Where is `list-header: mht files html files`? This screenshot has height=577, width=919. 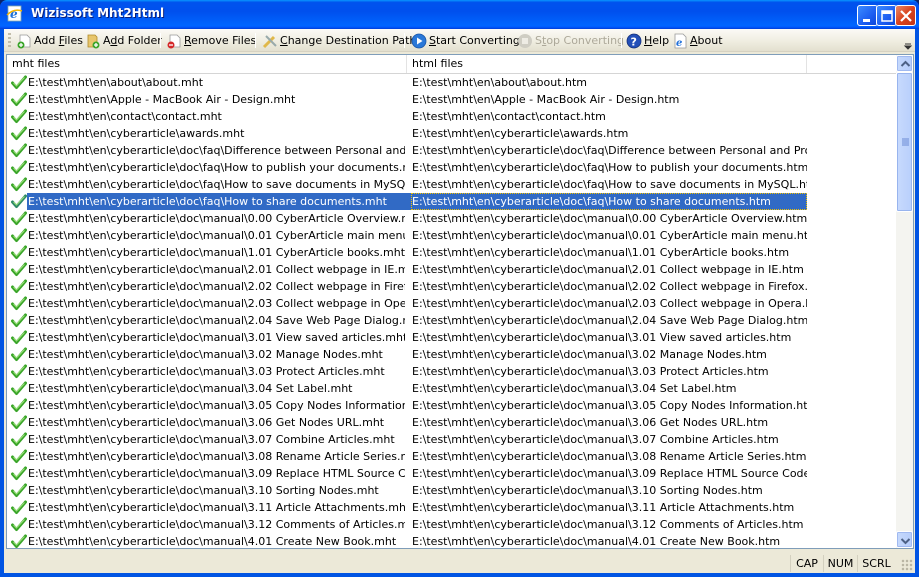
list-header: mht files html files is located at coordinates (453, 64).